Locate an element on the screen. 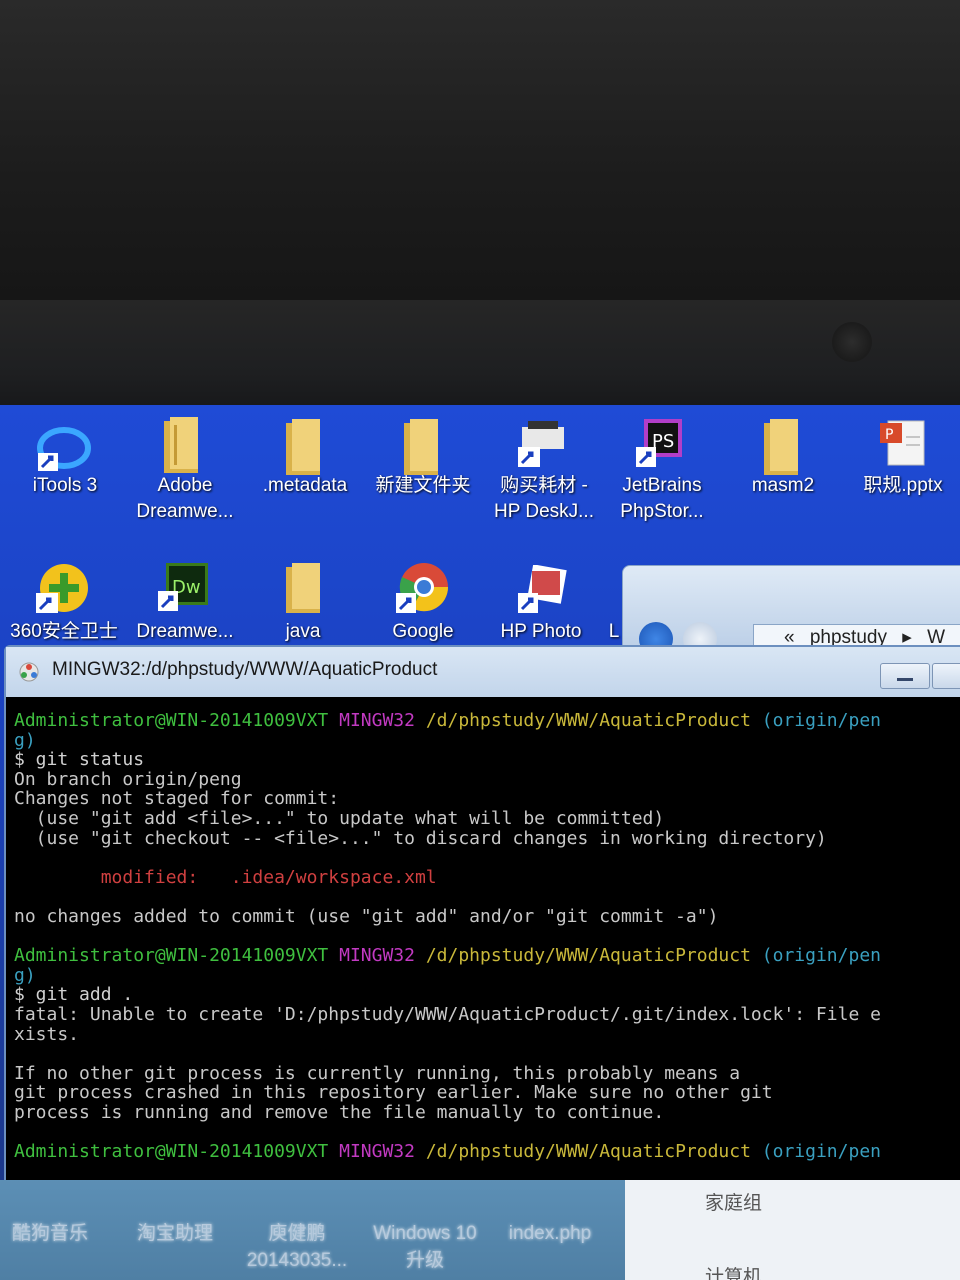 The width and height of the screenshot is (960, 1280). desktop-label-hp-photo: HP Photo is located at coordinates (541, 632).